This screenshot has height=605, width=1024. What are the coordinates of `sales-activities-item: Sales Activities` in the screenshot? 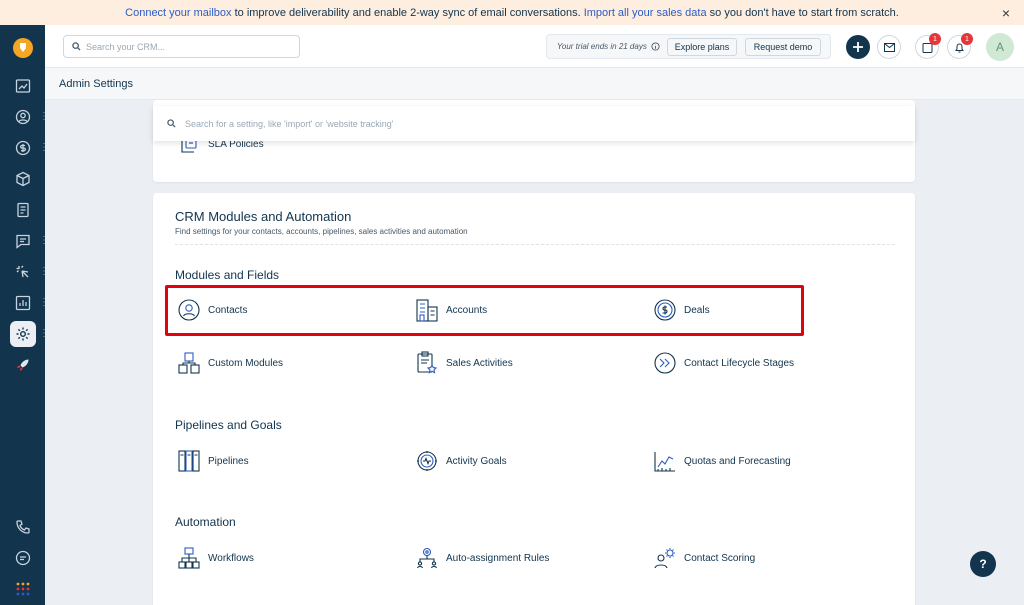 It's located at (464, 363).